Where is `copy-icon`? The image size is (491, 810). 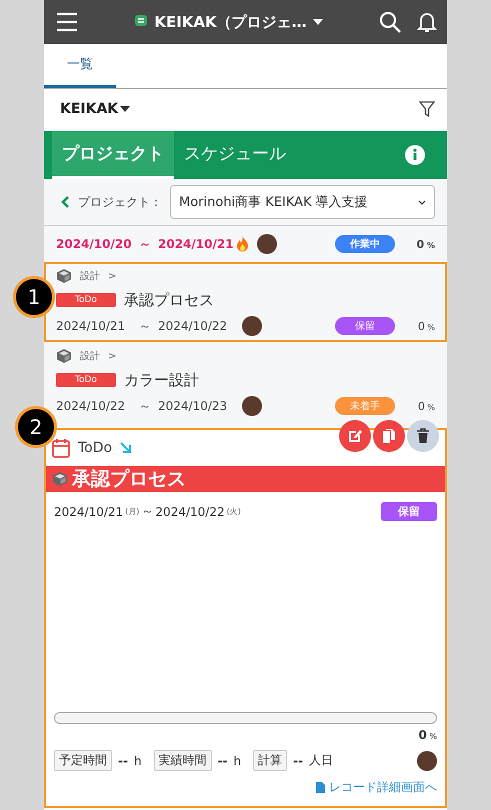 copy-icon is located at coordinates (389, 436).